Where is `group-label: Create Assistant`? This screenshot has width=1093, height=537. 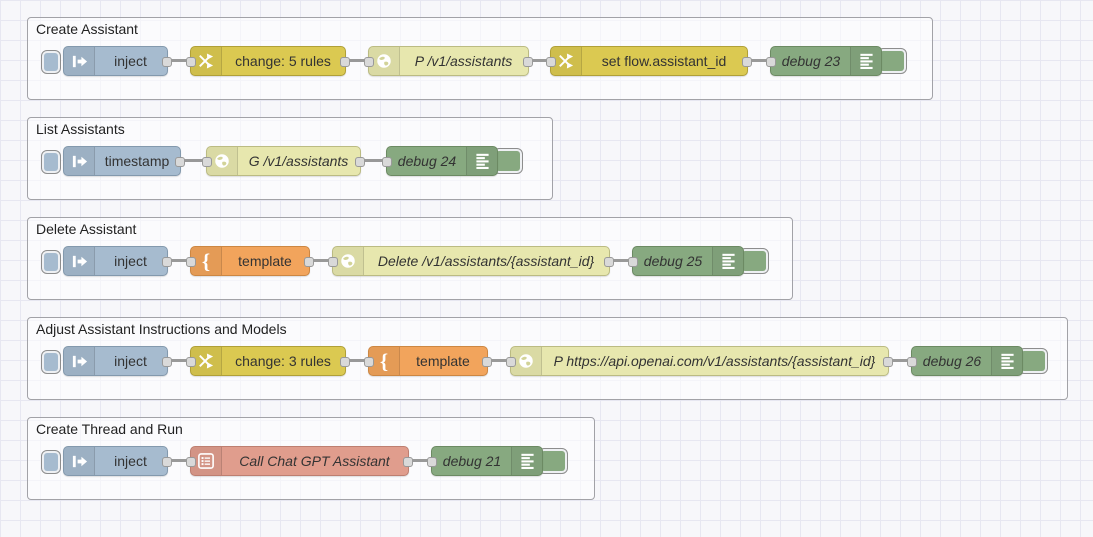
group-label: Create Assistant is located at coordinates (87, 29).